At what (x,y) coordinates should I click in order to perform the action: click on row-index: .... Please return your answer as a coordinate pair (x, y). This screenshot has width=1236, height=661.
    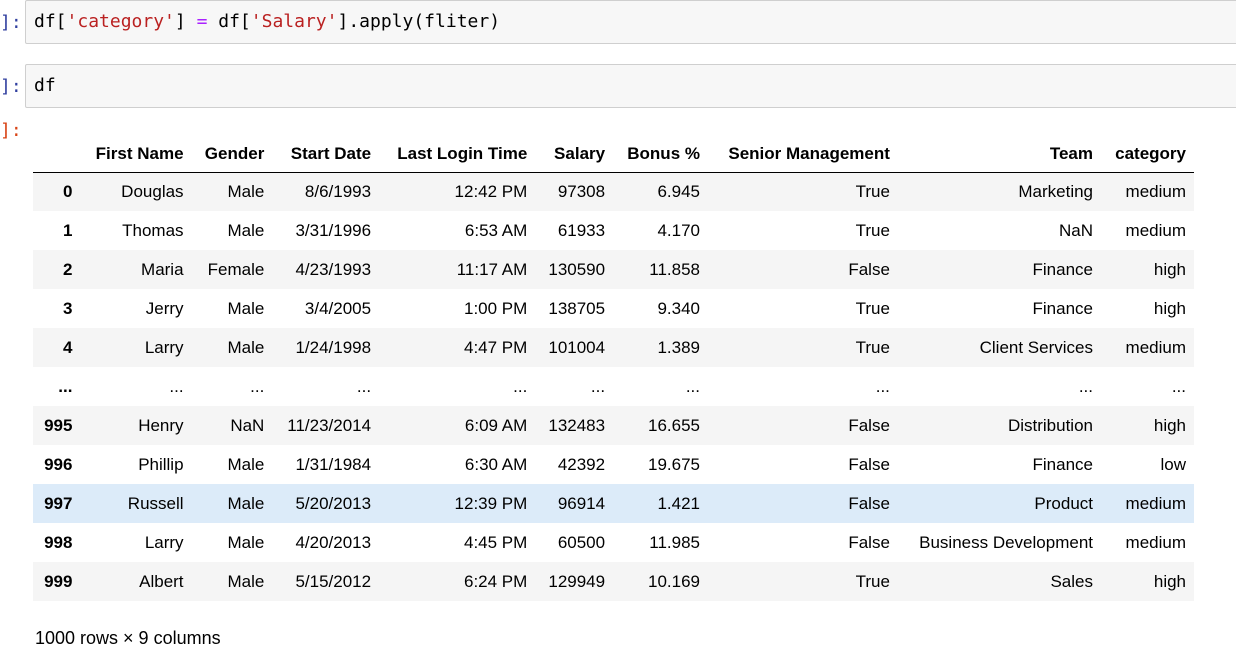
    Looking at the image, I should click on (65, 386).